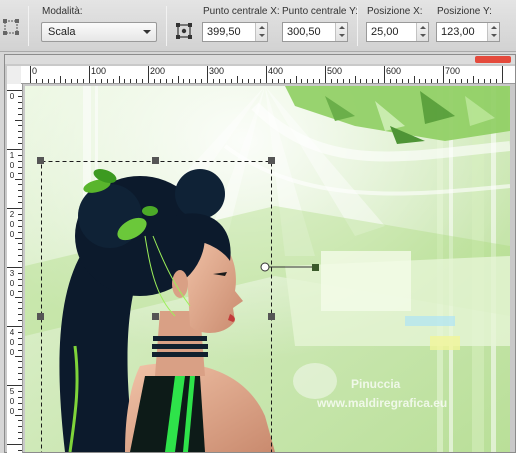  I want to click on close-icon, so click(493, 59).